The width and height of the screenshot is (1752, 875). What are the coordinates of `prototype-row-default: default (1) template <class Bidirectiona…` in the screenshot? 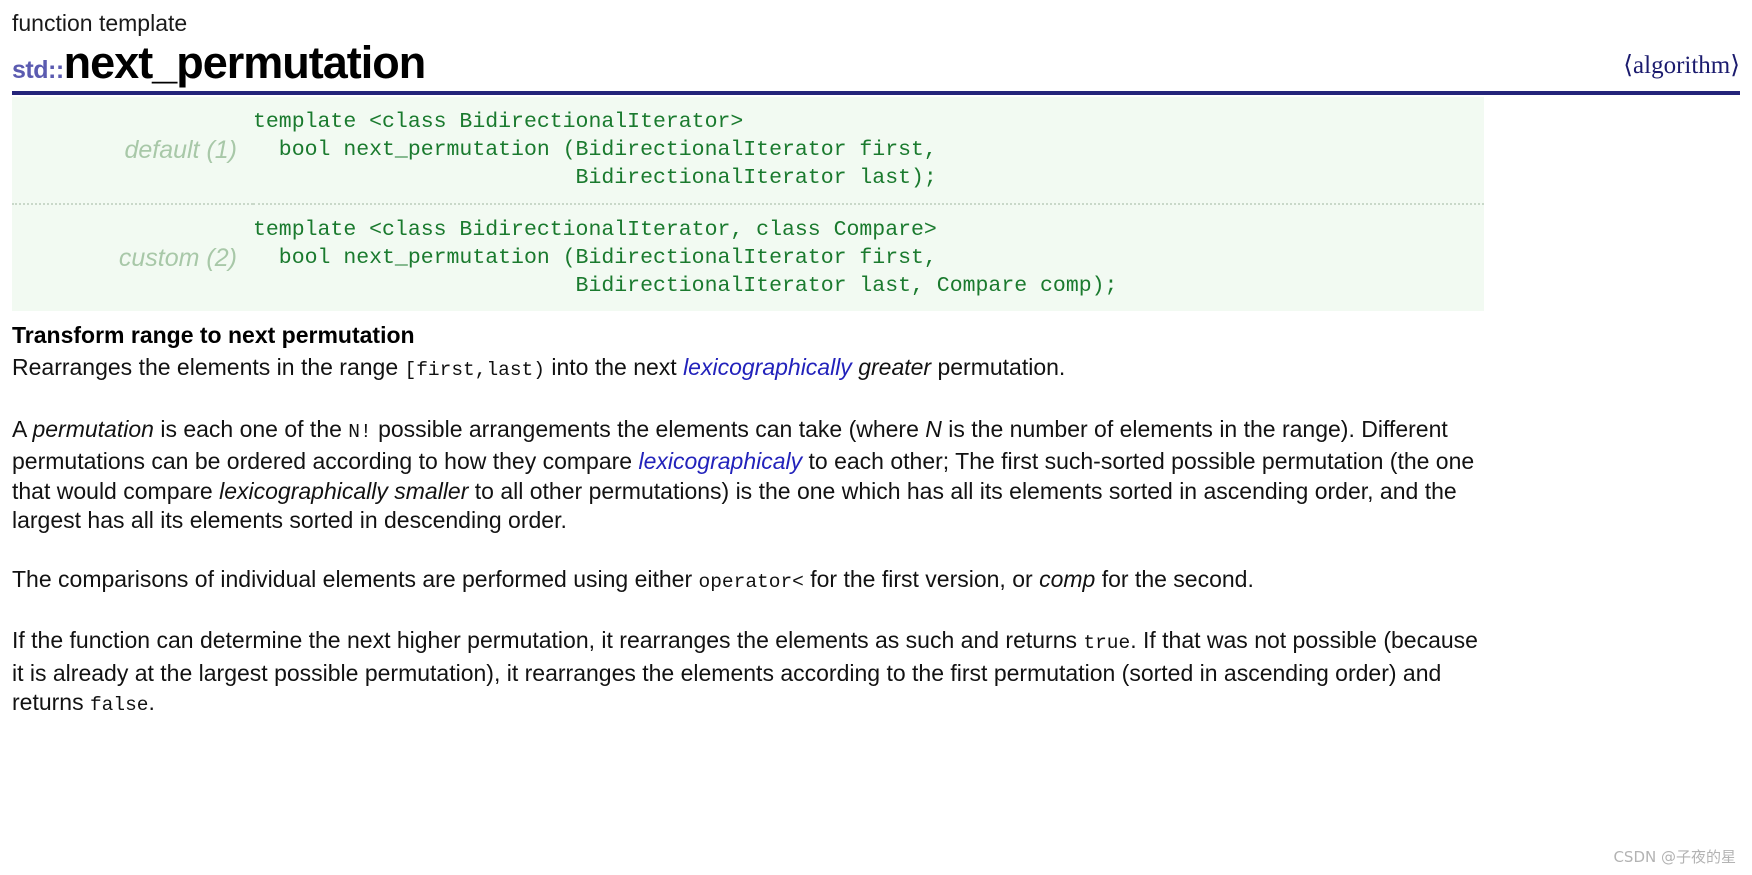 It's located at (748, 150).